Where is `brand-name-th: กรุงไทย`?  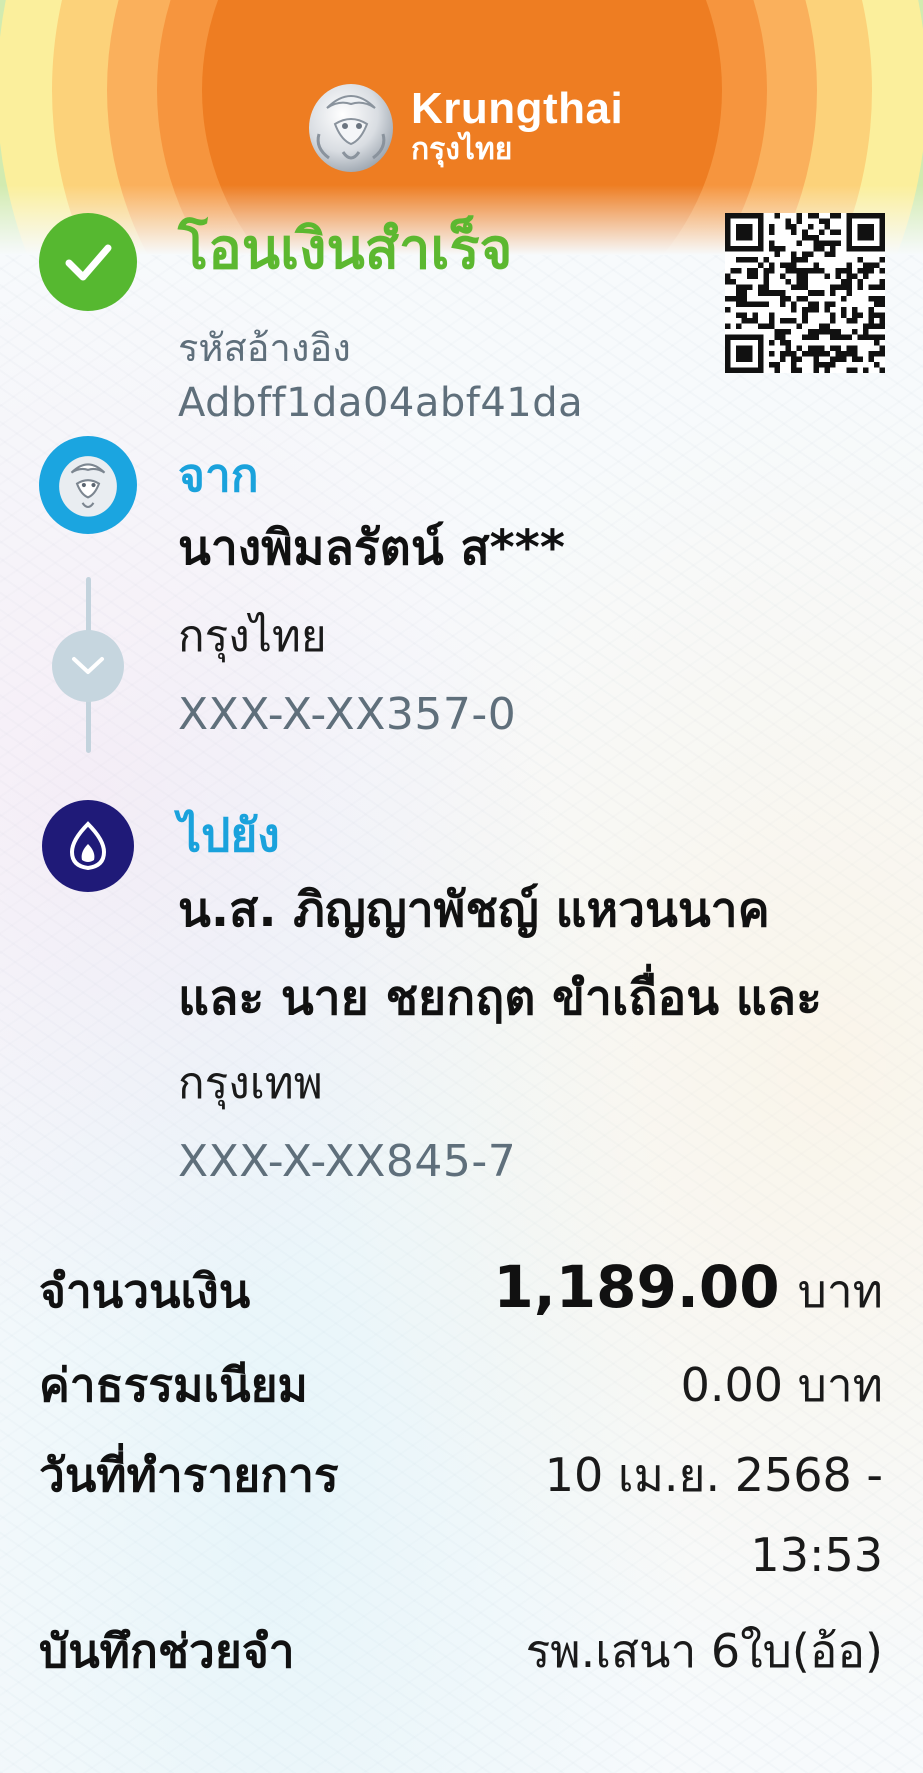
brand-name-th: กรุงไทย is located at coordinates (462, 149).